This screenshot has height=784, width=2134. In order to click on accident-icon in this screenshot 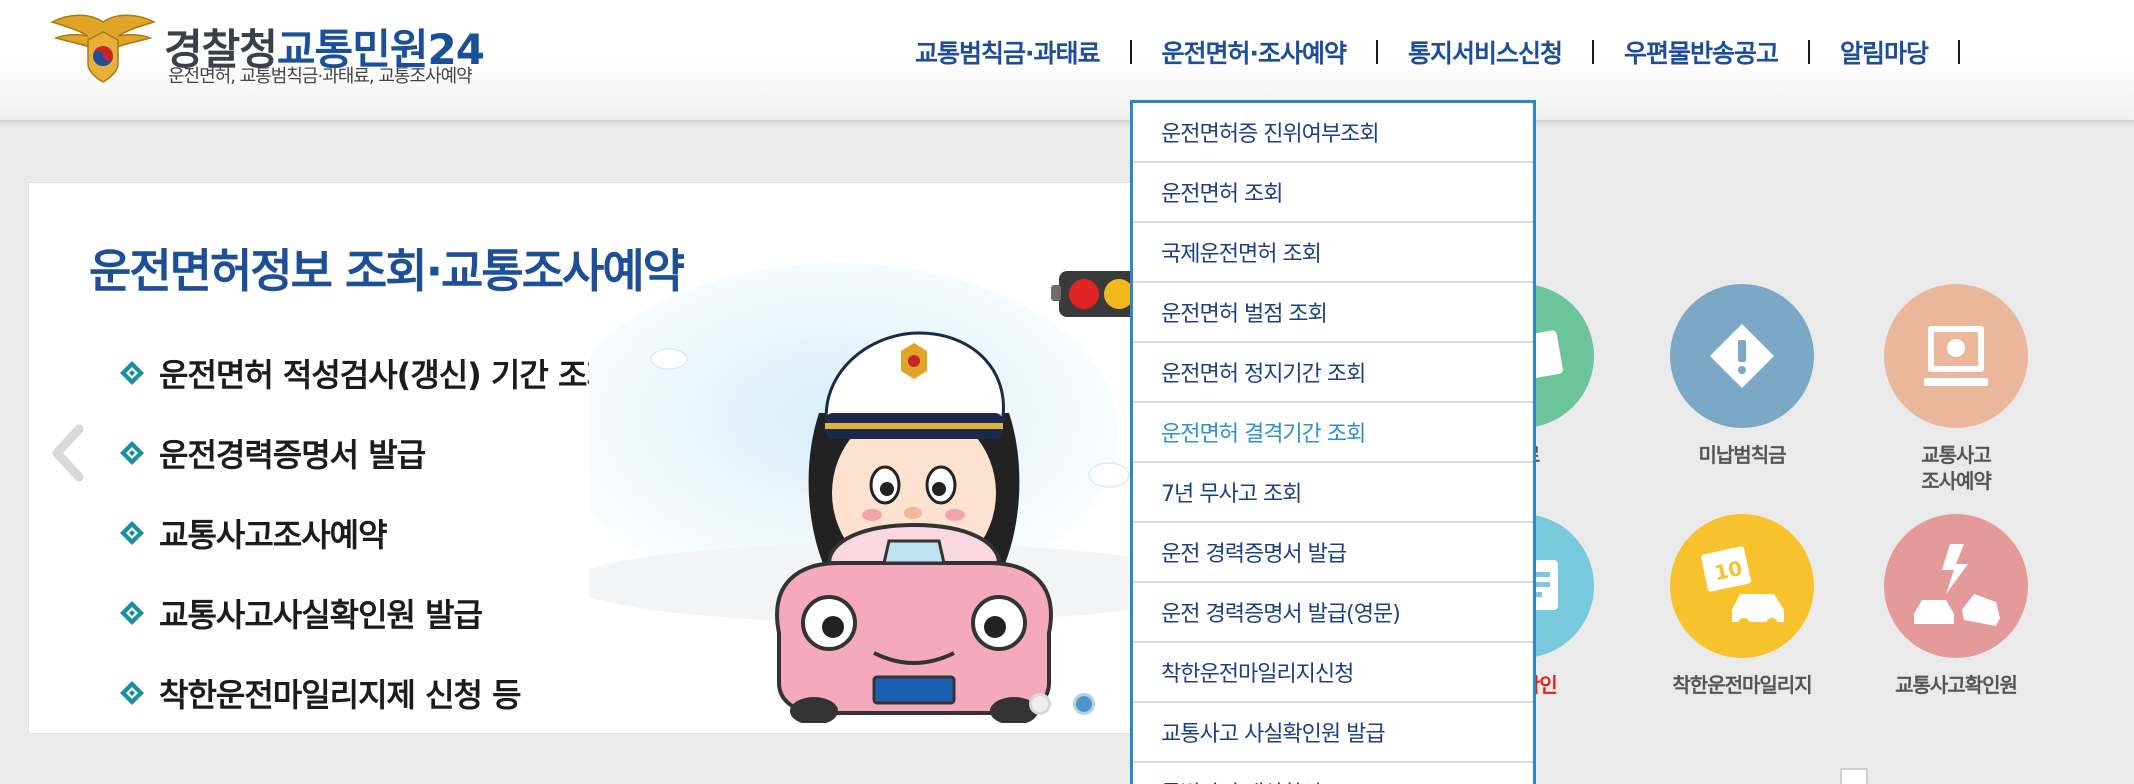, I will do `click(1956, 586)`.